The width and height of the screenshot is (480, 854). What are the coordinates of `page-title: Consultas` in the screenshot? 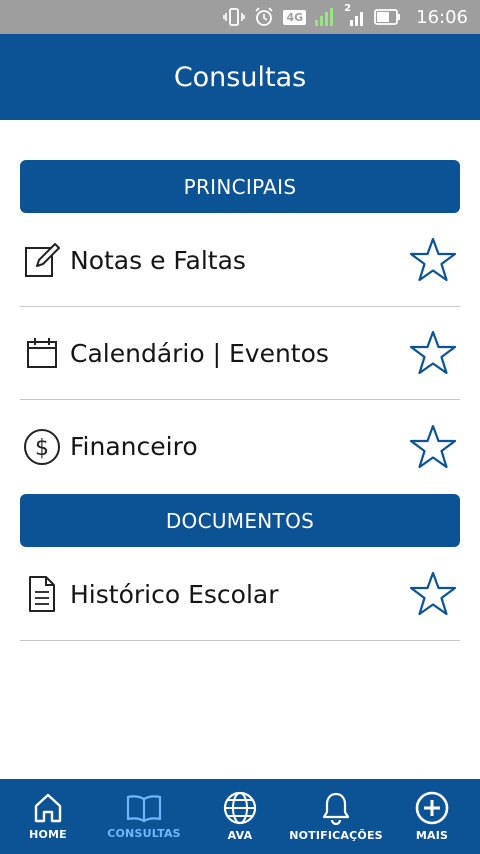 It's located at (240, 77).